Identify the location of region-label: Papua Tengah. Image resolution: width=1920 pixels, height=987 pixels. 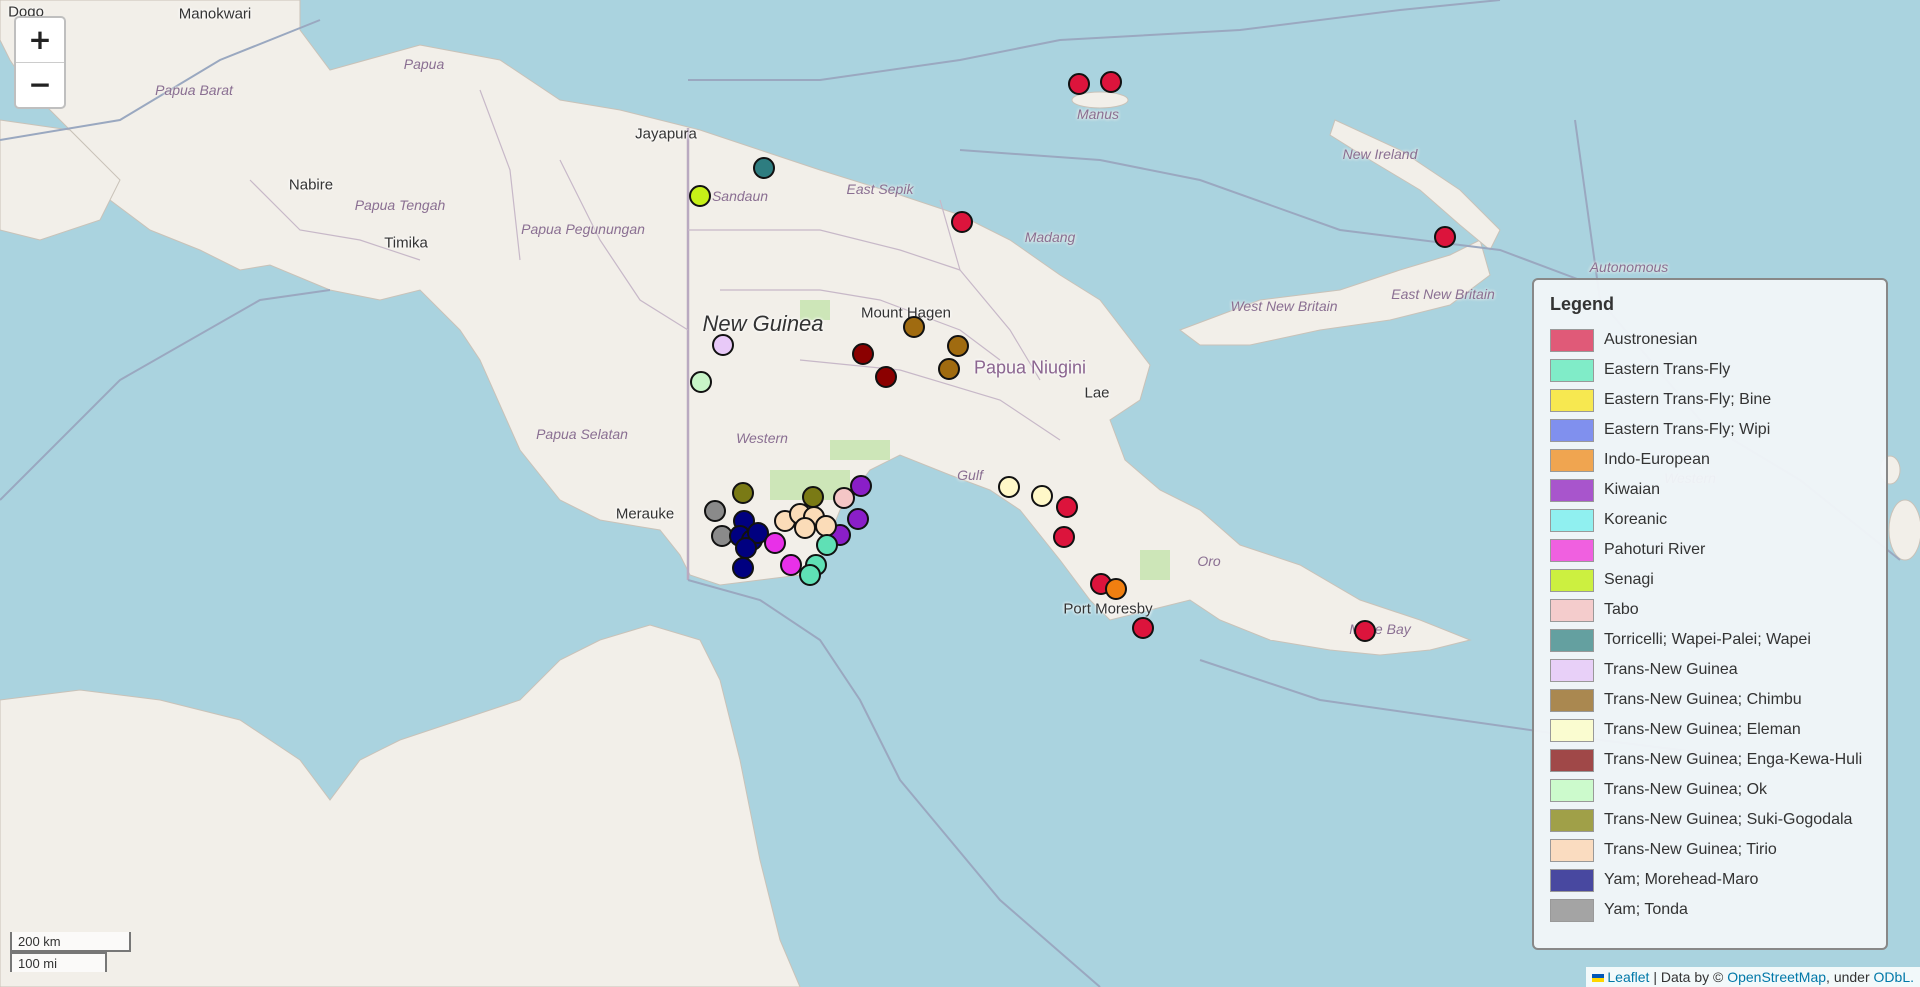
(400, 205).